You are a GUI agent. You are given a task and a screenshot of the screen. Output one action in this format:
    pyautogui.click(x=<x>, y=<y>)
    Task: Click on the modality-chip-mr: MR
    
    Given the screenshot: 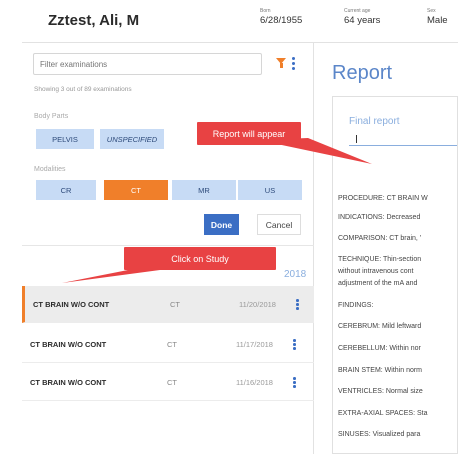 What is the action you would take?
    pyautogui.click(x=204, y=190)
    